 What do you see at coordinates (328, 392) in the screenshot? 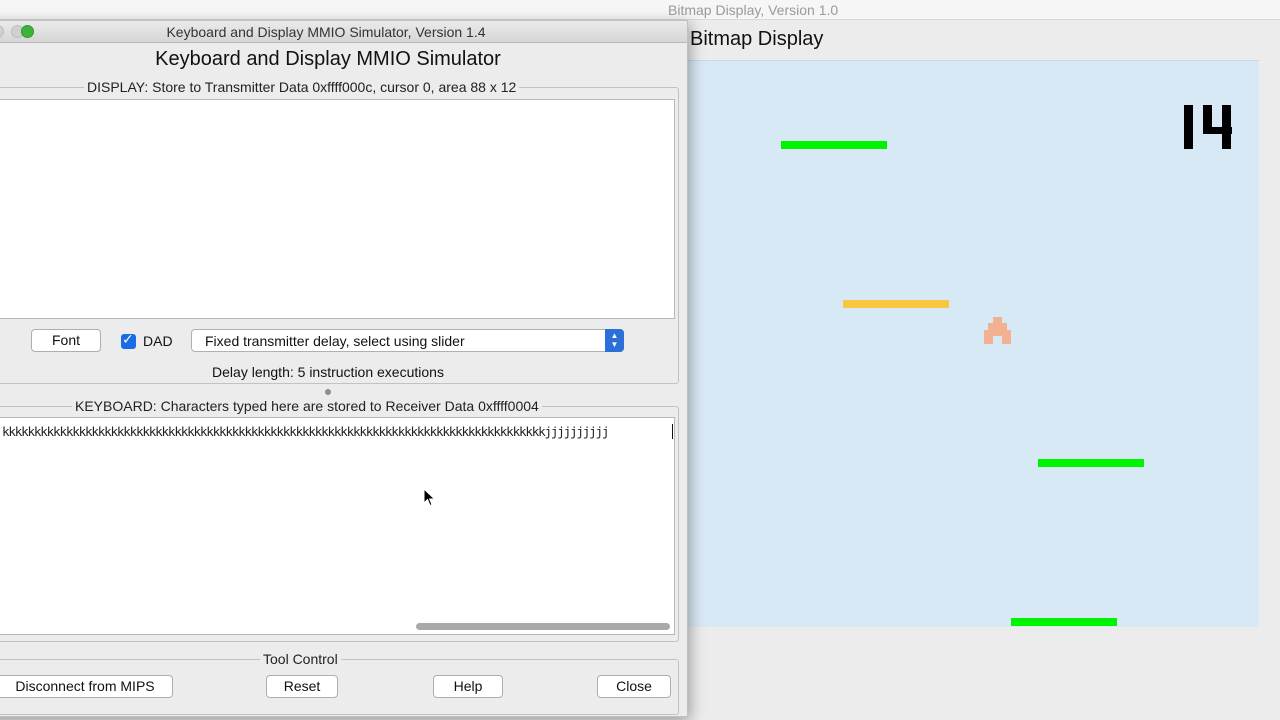
I see `split-pane-handle` at bounding box center [328, 392].